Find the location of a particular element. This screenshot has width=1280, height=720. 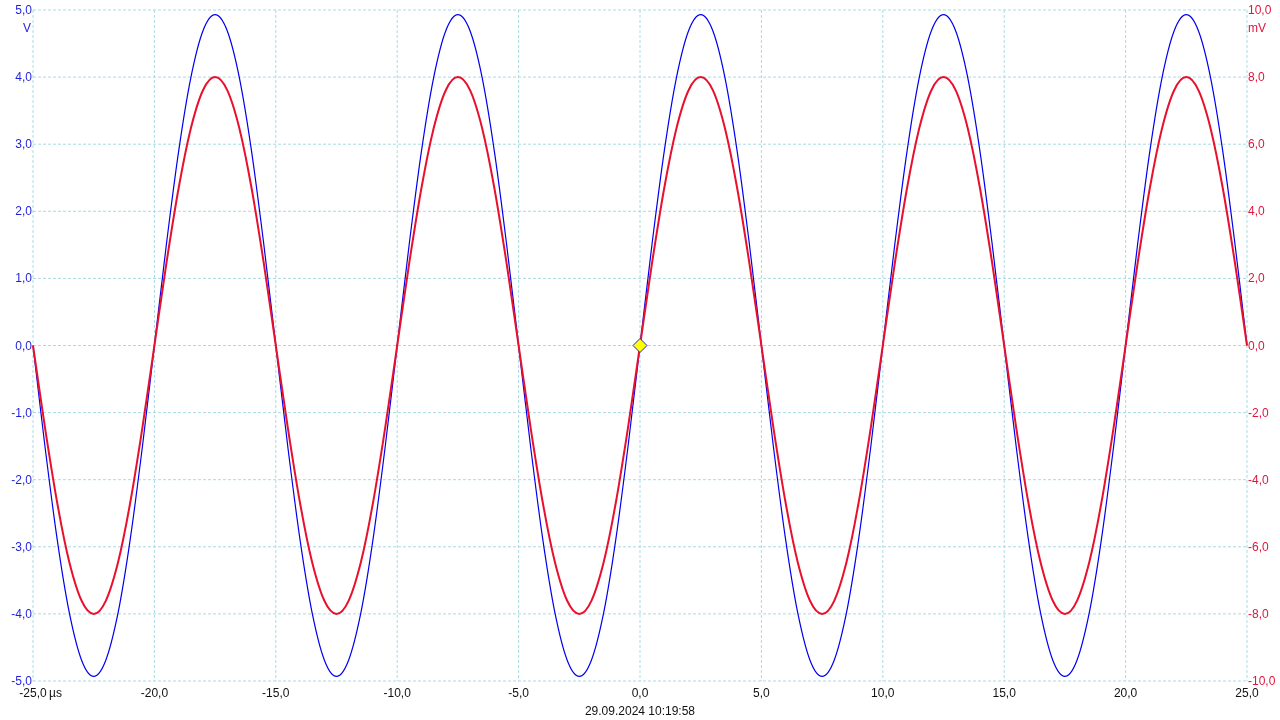

y-axis-label: 1,0 is located at coordinates (23, 278).